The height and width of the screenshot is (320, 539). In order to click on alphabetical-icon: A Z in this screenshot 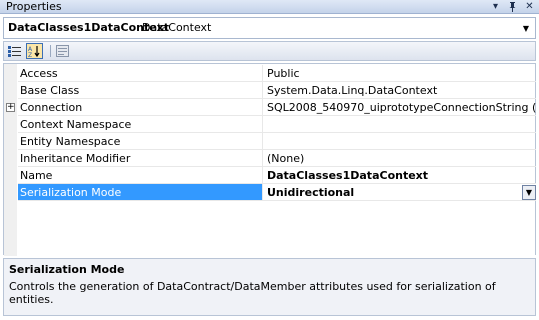, I will do `click(34, 51)`.